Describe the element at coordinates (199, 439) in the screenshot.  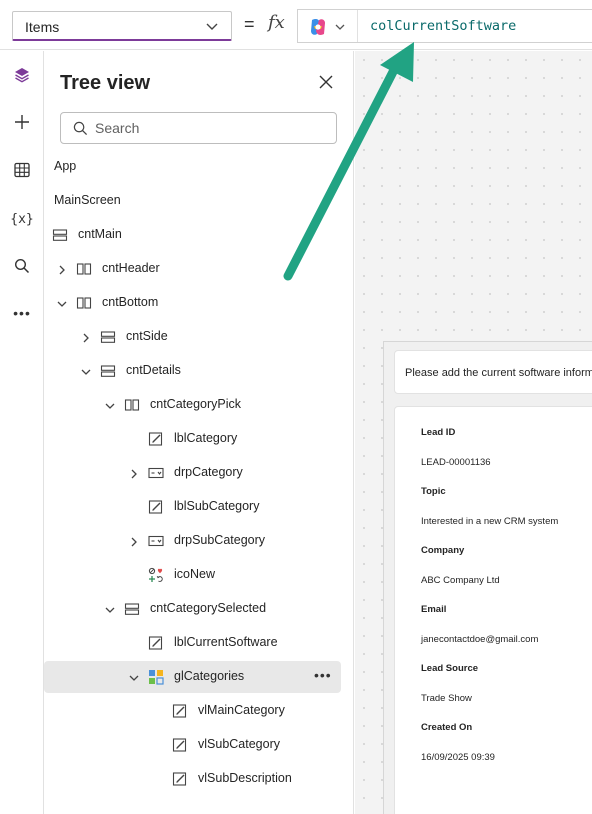
I see `tree-node-lblcategory: lblCategory` at that location.